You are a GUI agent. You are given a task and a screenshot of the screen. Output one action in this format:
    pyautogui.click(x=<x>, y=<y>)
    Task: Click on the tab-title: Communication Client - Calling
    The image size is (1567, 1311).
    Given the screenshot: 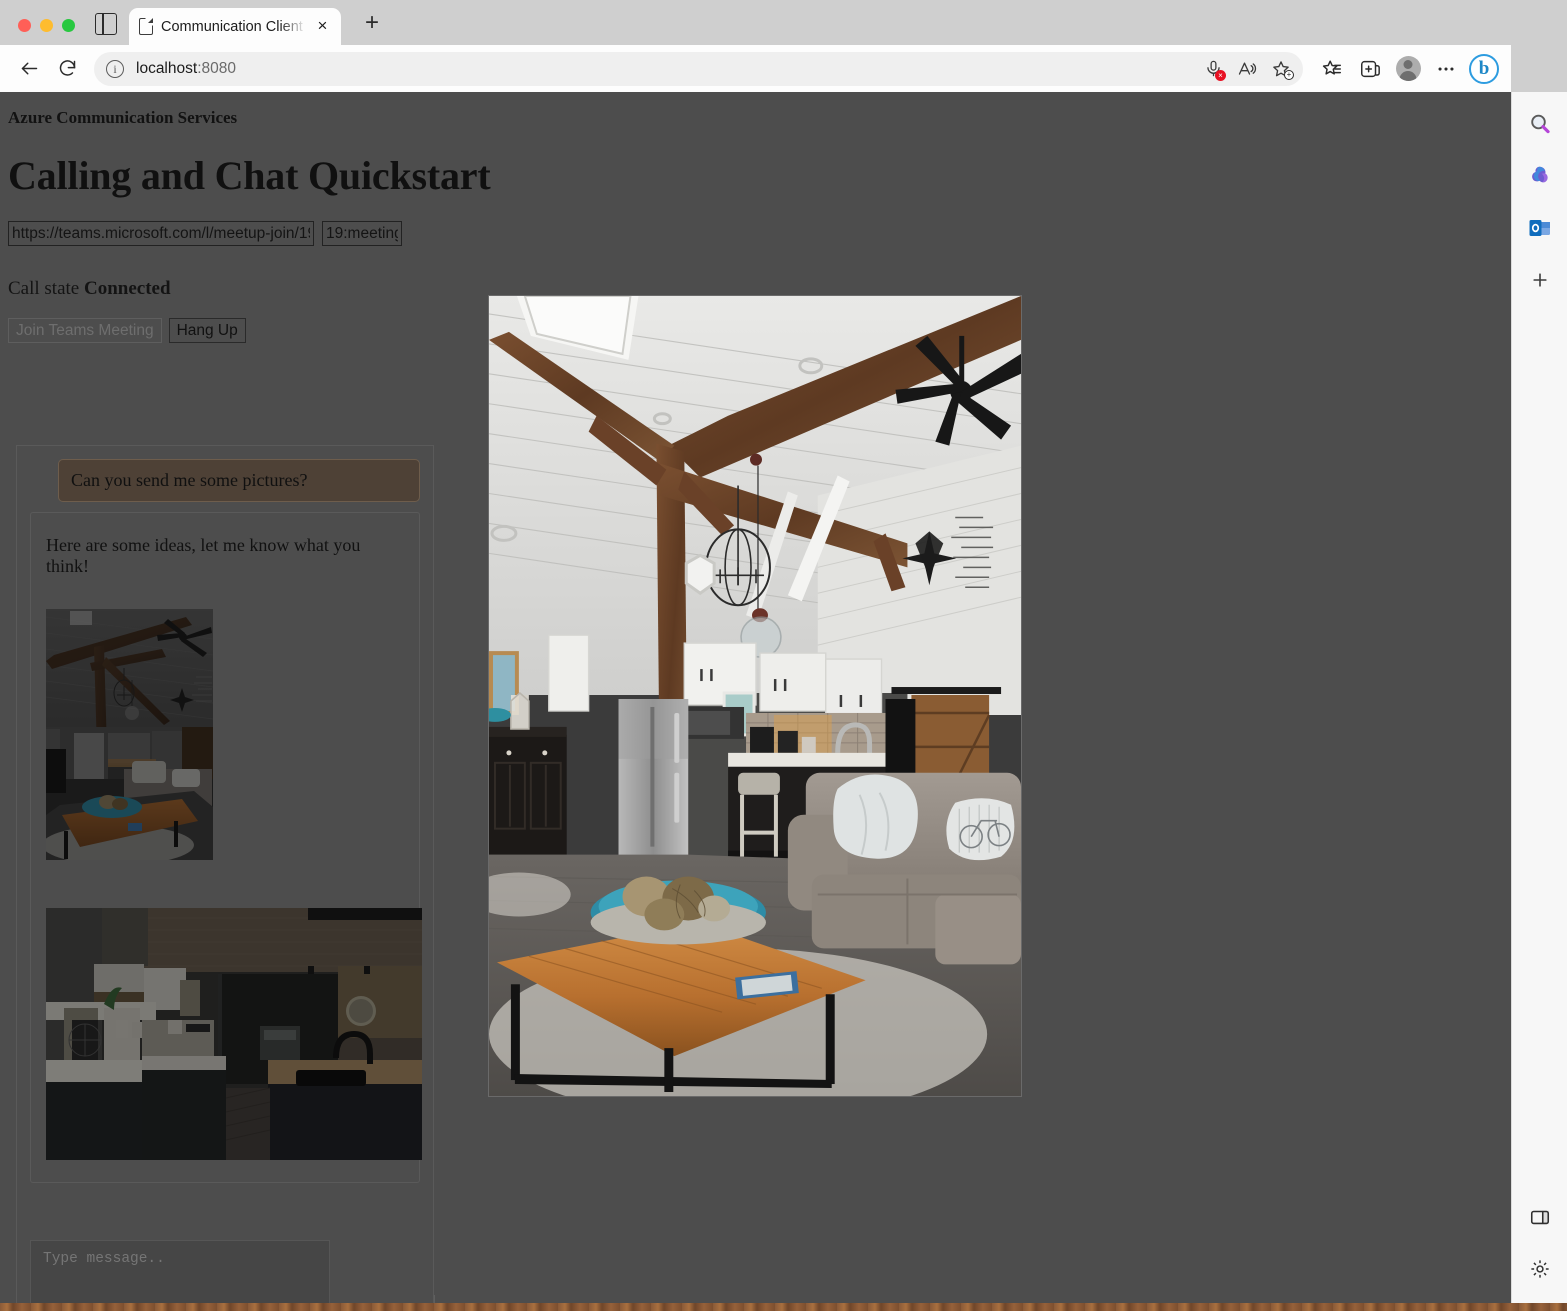 What is the action you would take?
    pyautogui.click(x=233, y=26)
    